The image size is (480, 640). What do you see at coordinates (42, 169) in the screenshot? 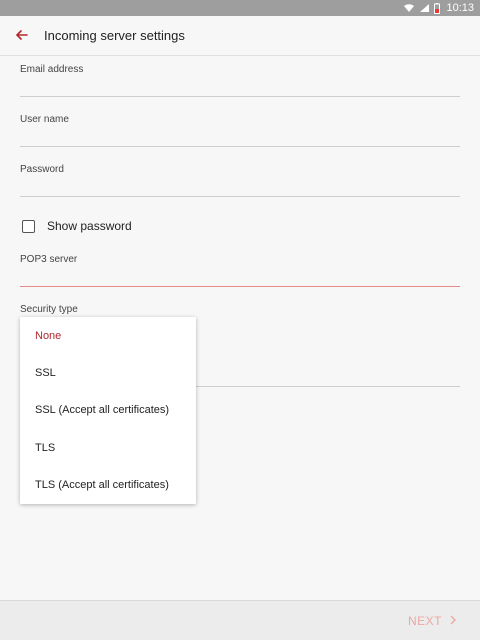
I see `password-field-label: Password` at bounding box center [42, 169].